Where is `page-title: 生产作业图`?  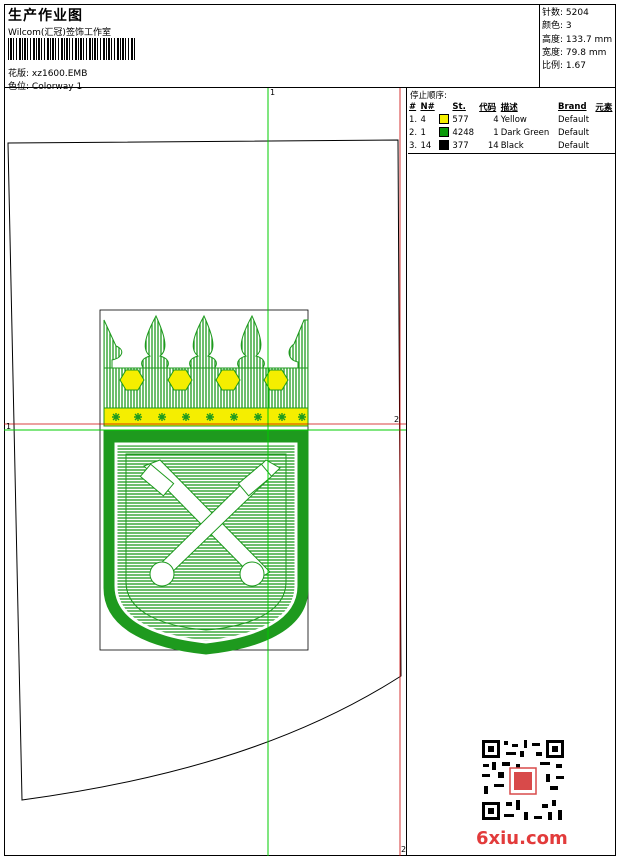 page-title: 生产作业图 is located at coordinates (45, 16).